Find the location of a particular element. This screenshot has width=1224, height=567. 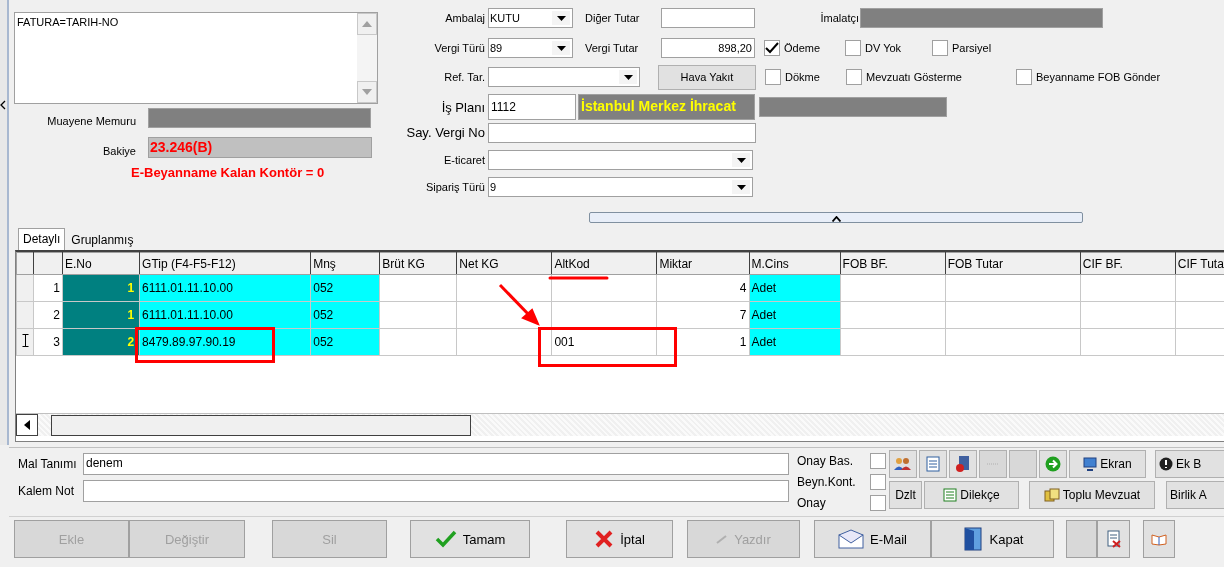

ref-date-dropdown is located at coordinates (564, 77).